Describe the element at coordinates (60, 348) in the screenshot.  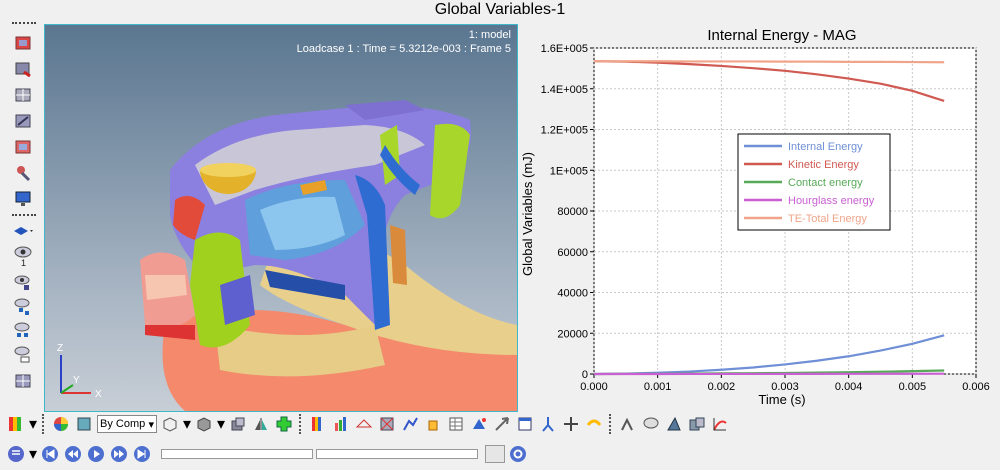
I see `axis-z-label: Z` at that location.